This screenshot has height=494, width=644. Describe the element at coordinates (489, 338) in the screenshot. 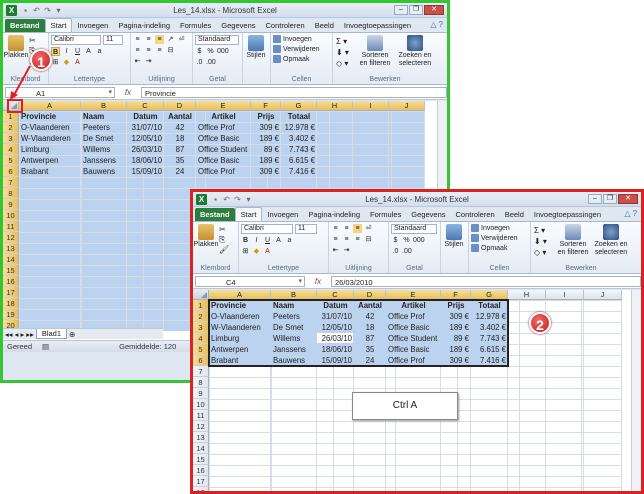

I see `data-cell: 7.743 €` at that location.